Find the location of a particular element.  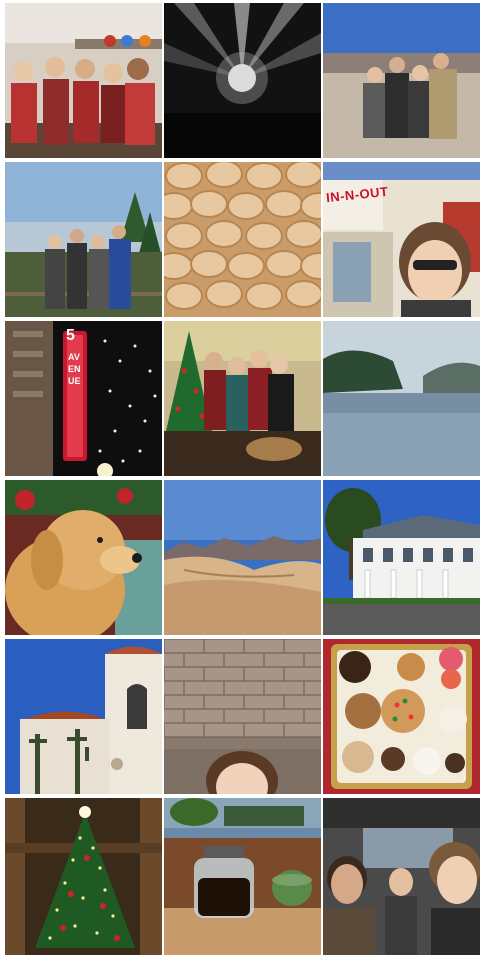

photo-tile-cookie-tray is located at coordinates (401, 716).